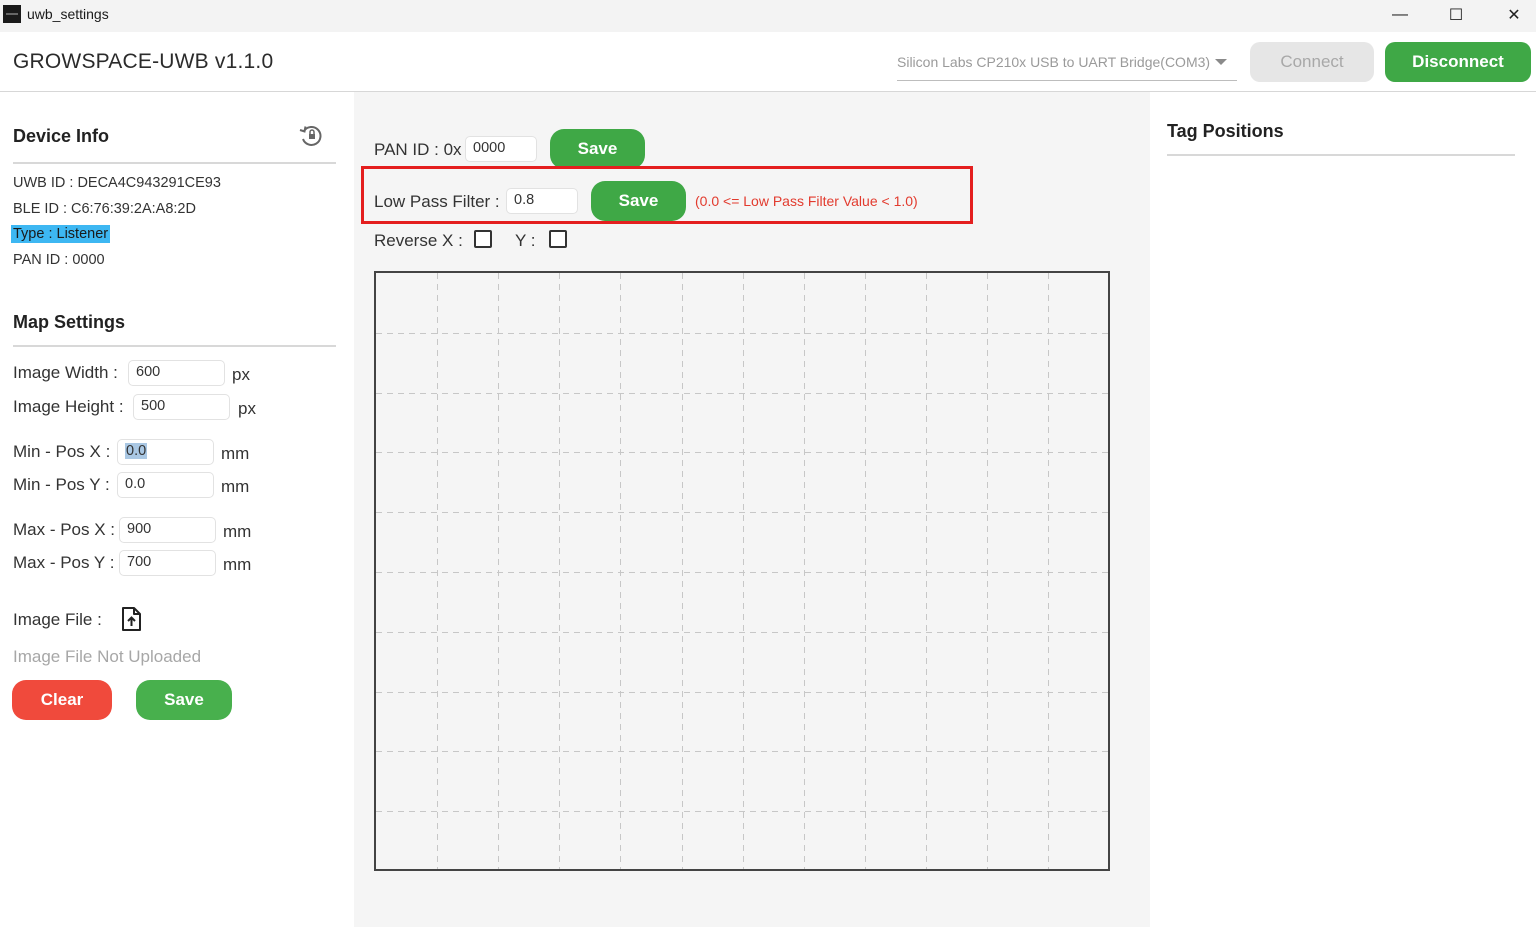 The height and width of the screenshot is (927, 1536). I want to click on tag-positions-title: Tag Positions, so click(1225, 131).